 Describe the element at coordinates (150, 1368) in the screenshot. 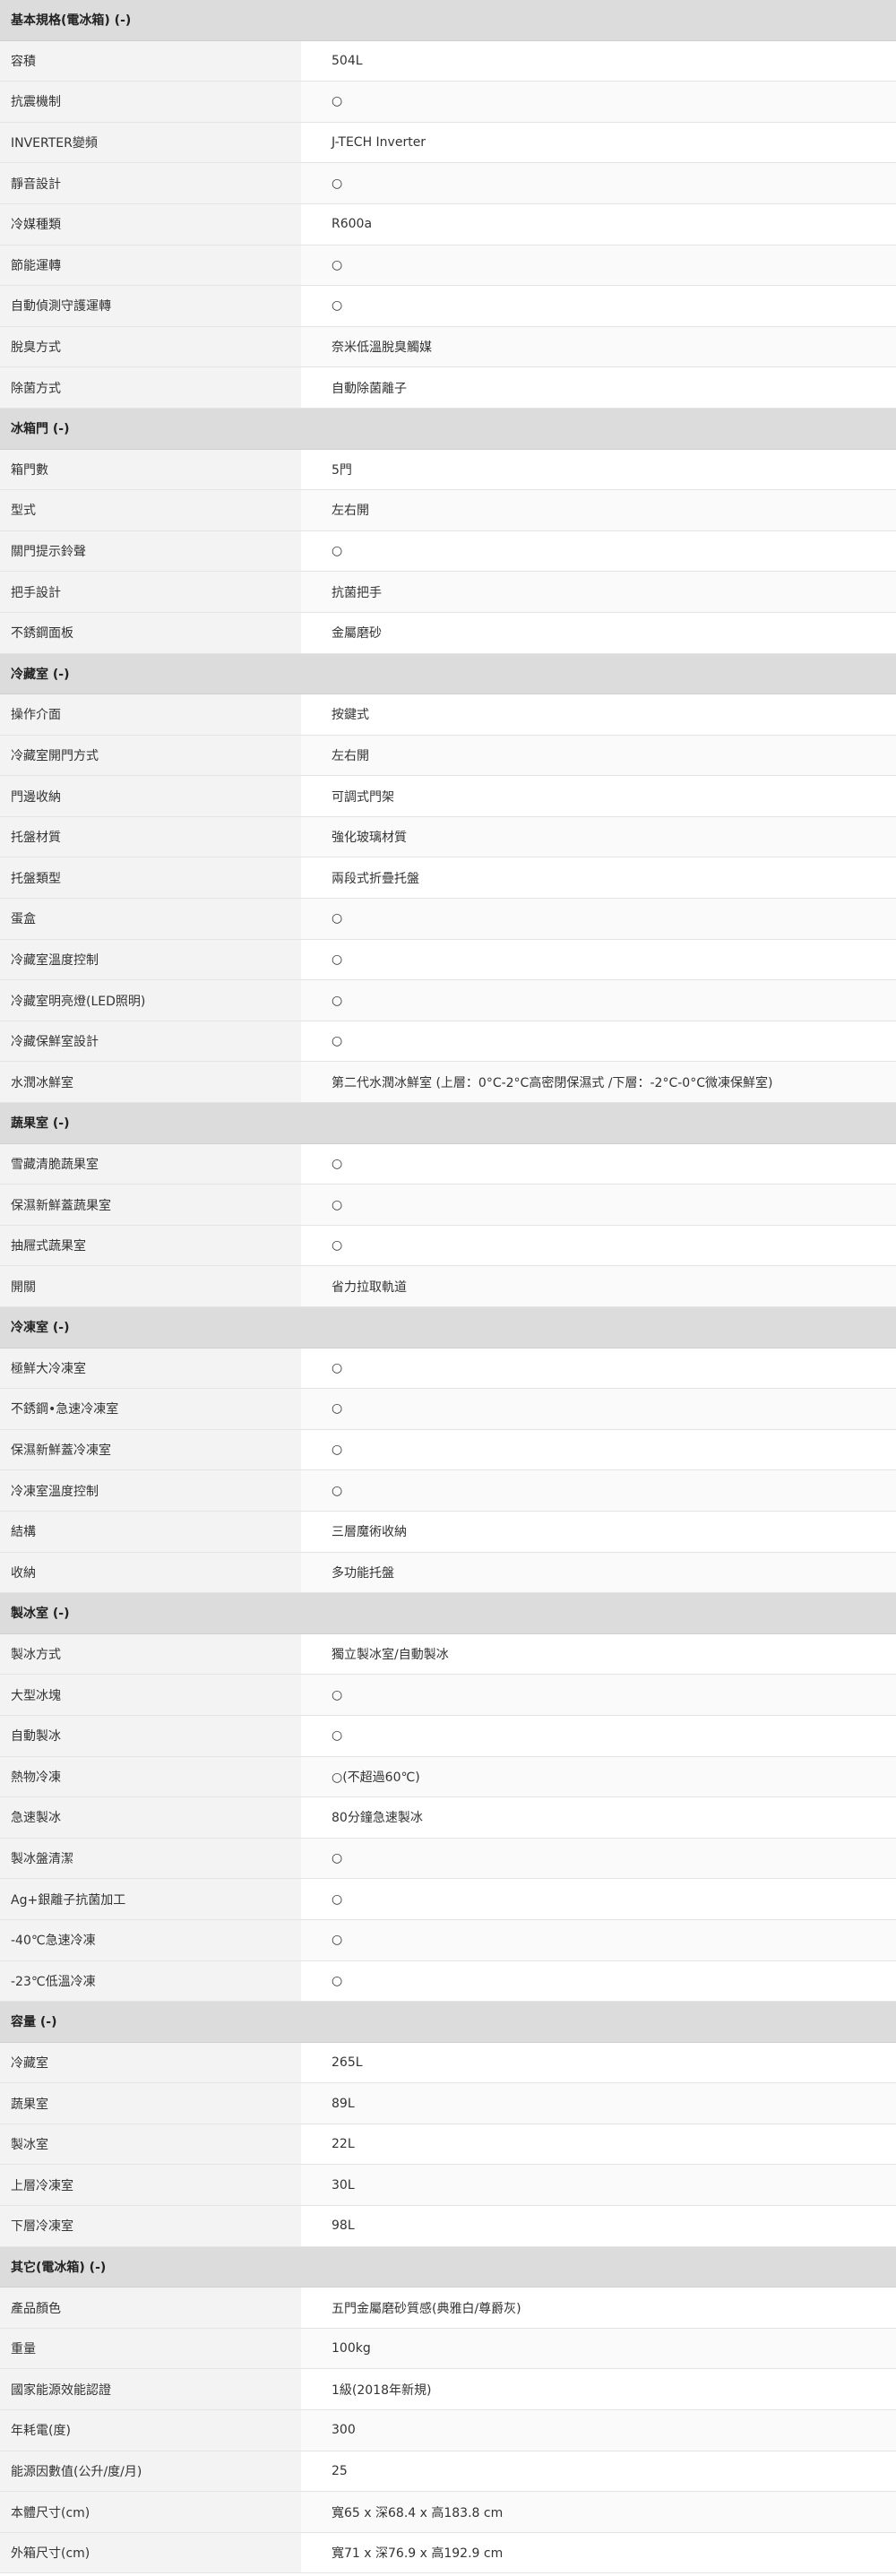

I see `spec-label: 極鮮大冷凍室` at that location.